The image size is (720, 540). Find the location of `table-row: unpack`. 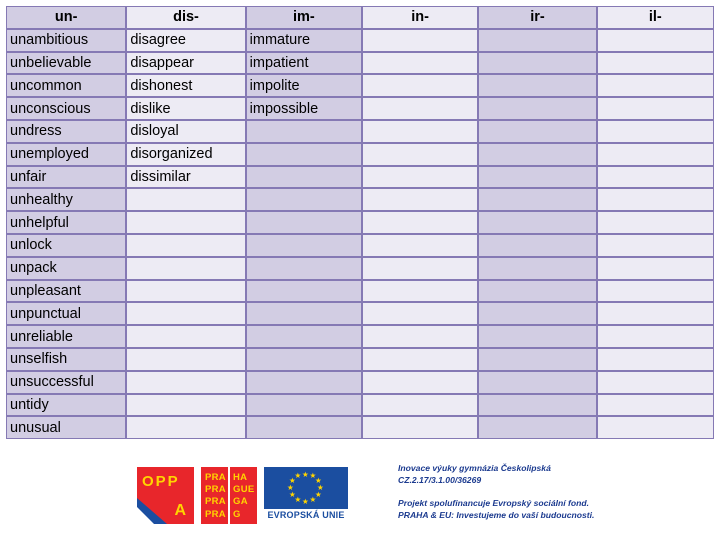

table-row: unpack is located at coordinates (360, 268).